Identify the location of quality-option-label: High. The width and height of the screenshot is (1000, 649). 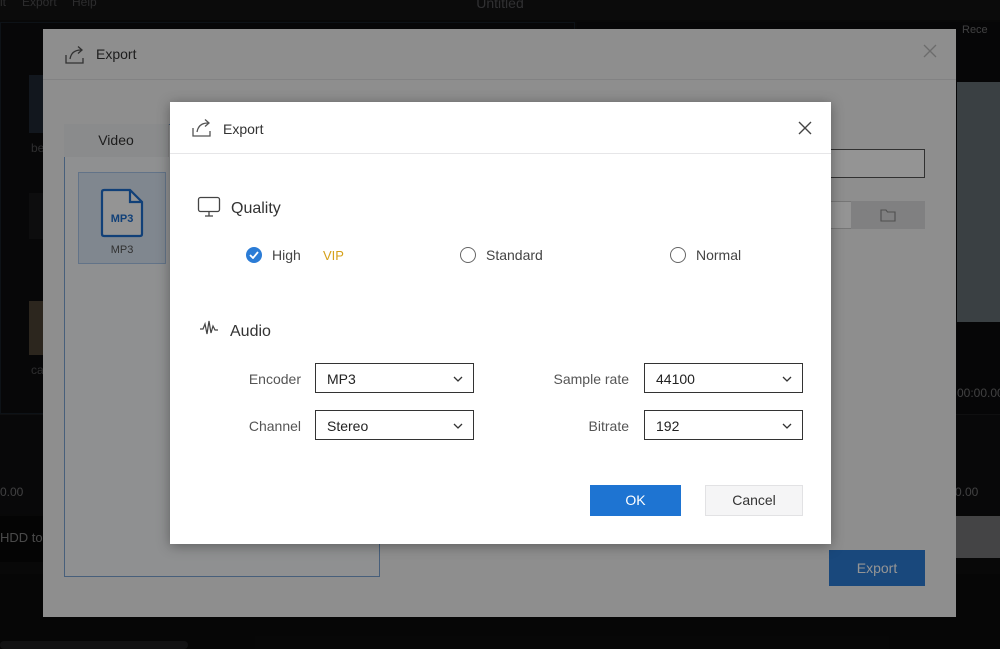
(286, 255).